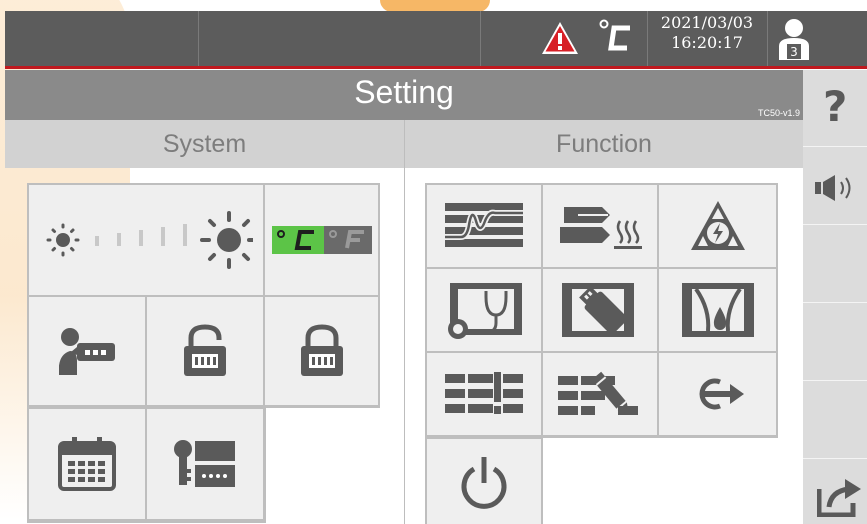  I want to click on edit-list-button, so click(600, 394).